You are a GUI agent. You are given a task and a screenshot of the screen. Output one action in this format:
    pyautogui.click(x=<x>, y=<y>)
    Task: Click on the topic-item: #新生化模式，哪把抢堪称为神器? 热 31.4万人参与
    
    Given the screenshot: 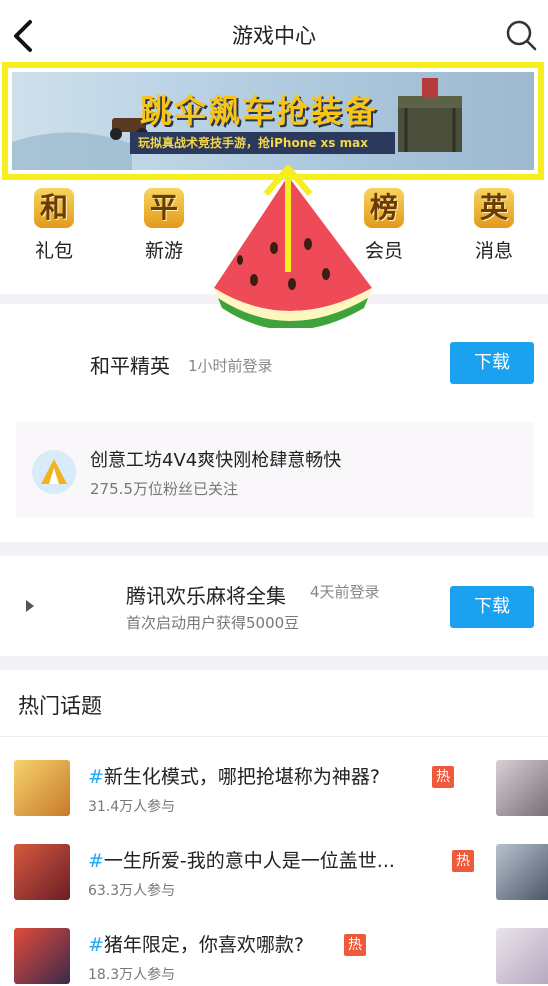 What is the action you would take?
    pyautogui.click(x=274, y=795)
    